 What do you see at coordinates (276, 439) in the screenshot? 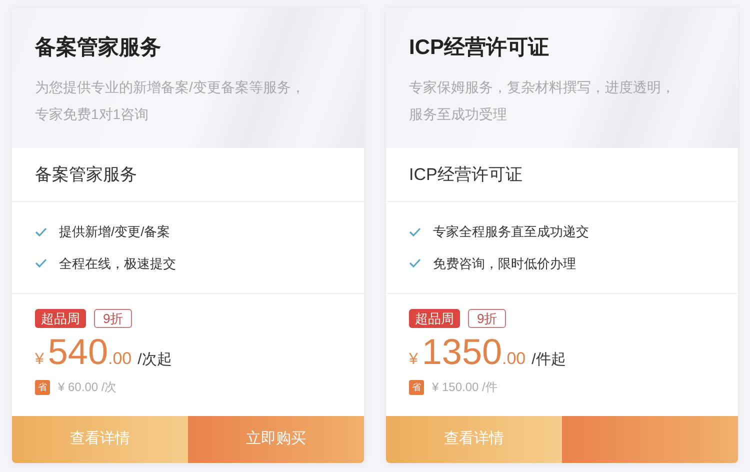
I see `buy-button: 立即购买` at bounding box center [276, 439].